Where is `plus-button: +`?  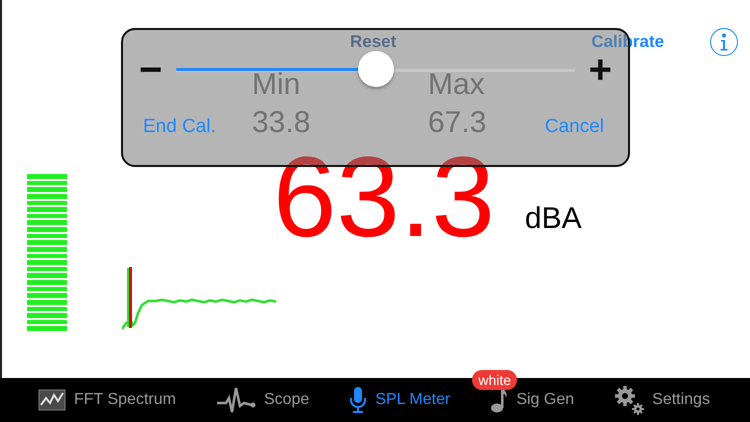 plus-button: + is located at coordinates (600, 70).